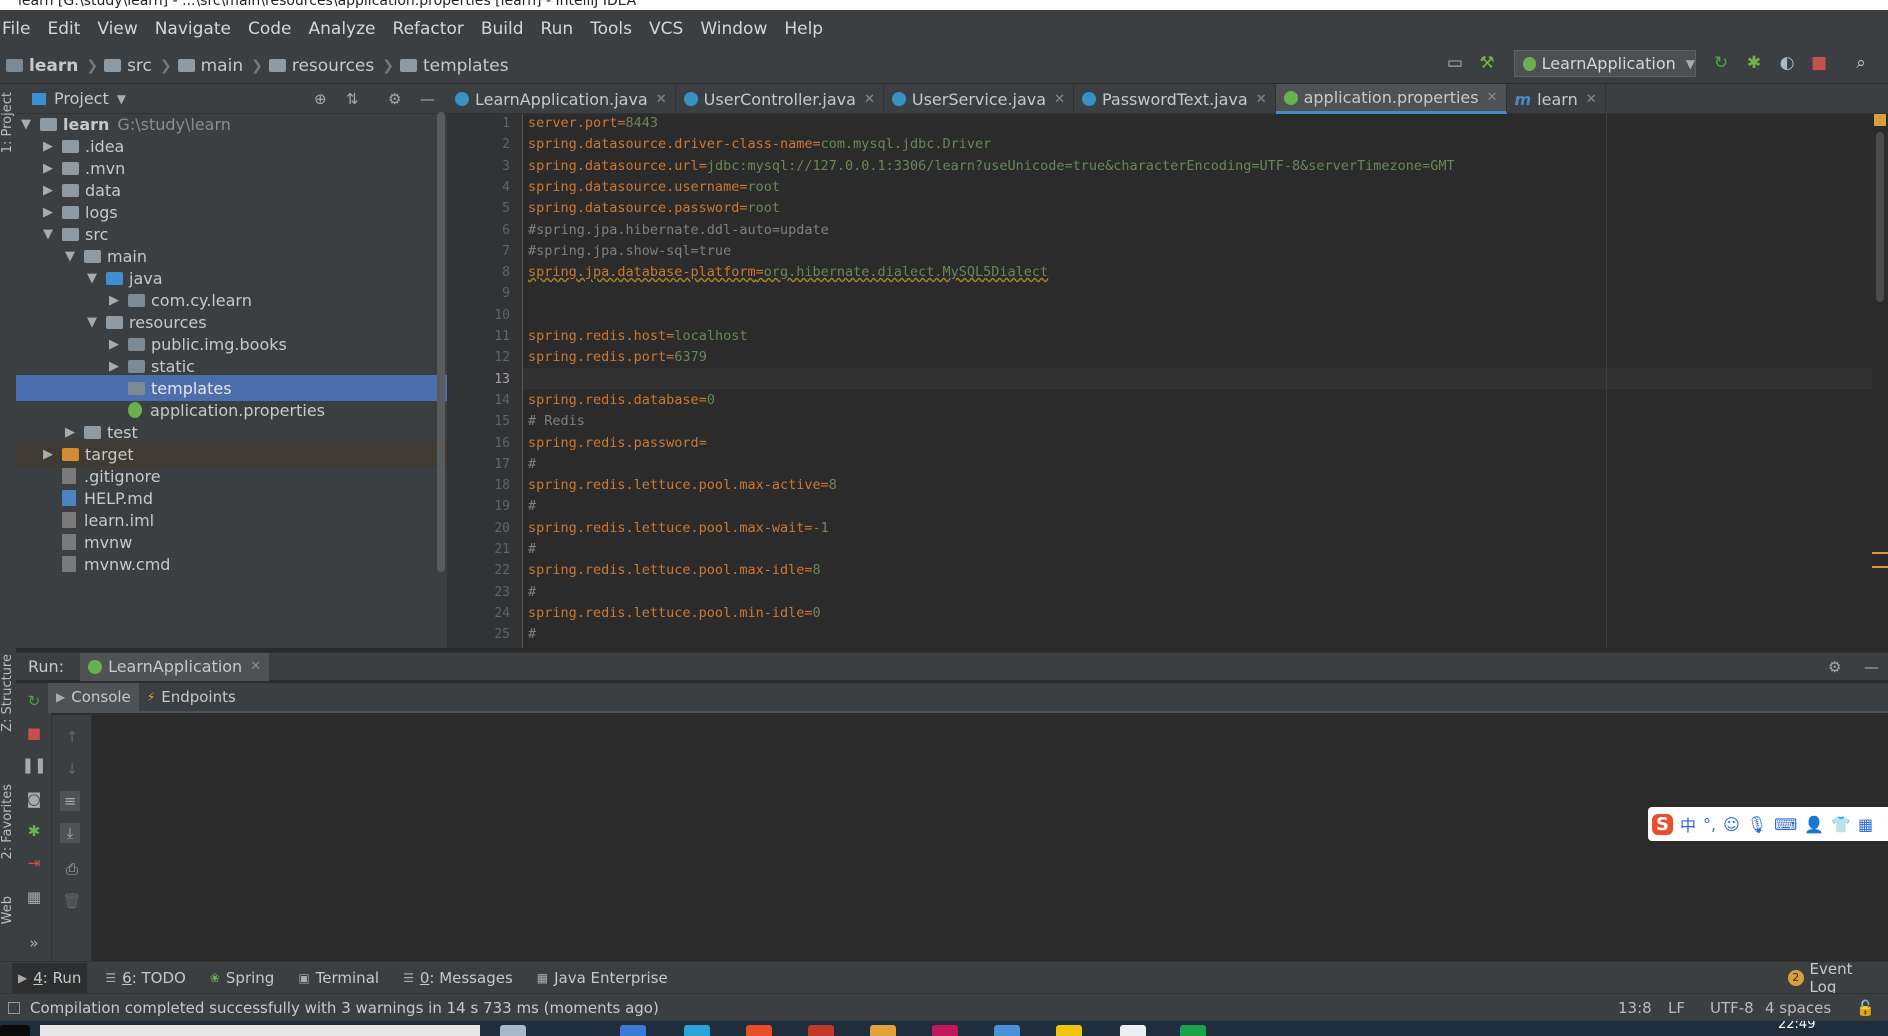  What do you see at coordinates (427, 99) in the screenshot?
I see `hide-icon: —` at bounding box center [427, 99].